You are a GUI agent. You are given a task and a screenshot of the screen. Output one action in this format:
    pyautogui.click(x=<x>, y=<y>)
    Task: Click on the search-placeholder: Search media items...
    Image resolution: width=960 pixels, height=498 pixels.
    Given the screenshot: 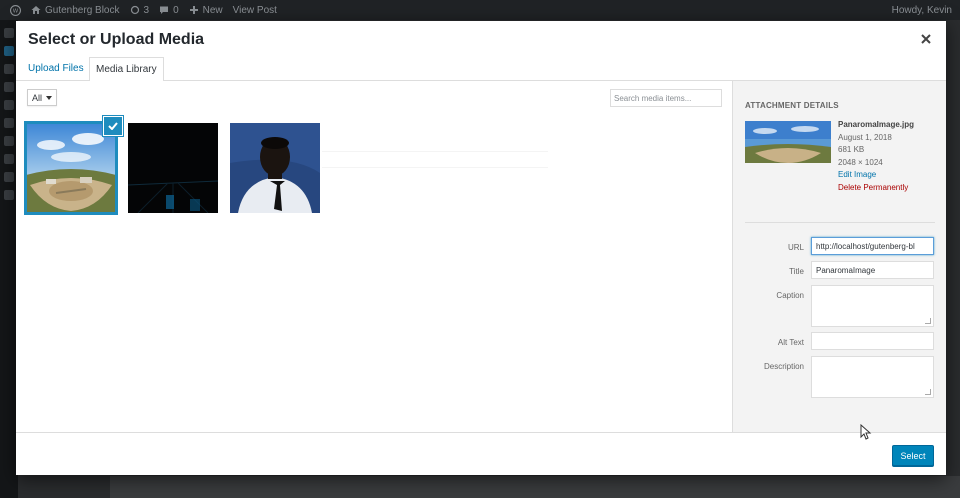 What is the action you would take?
    pyautogui.click(x=653, y=98)
    